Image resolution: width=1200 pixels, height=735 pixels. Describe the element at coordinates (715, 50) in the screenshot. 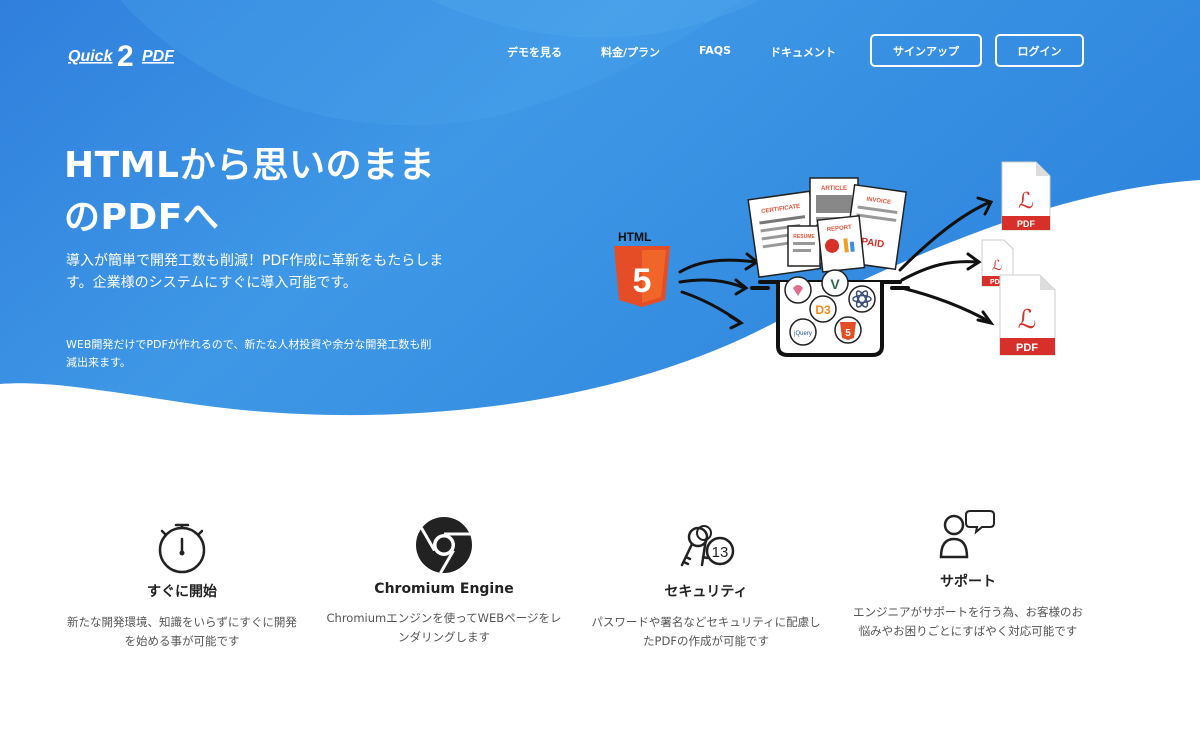

I see `nav-link-faqs: FAQS` at that location.